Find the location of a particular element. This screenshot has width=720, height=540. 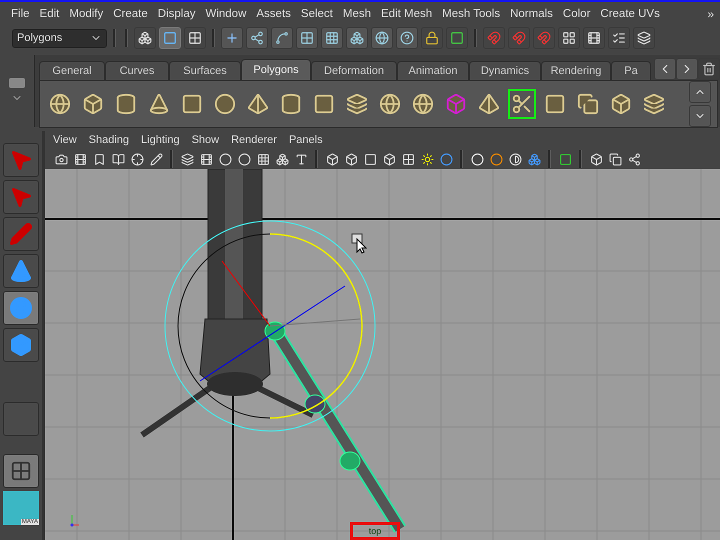

menu-item: File is located at coordinates (20, 14).